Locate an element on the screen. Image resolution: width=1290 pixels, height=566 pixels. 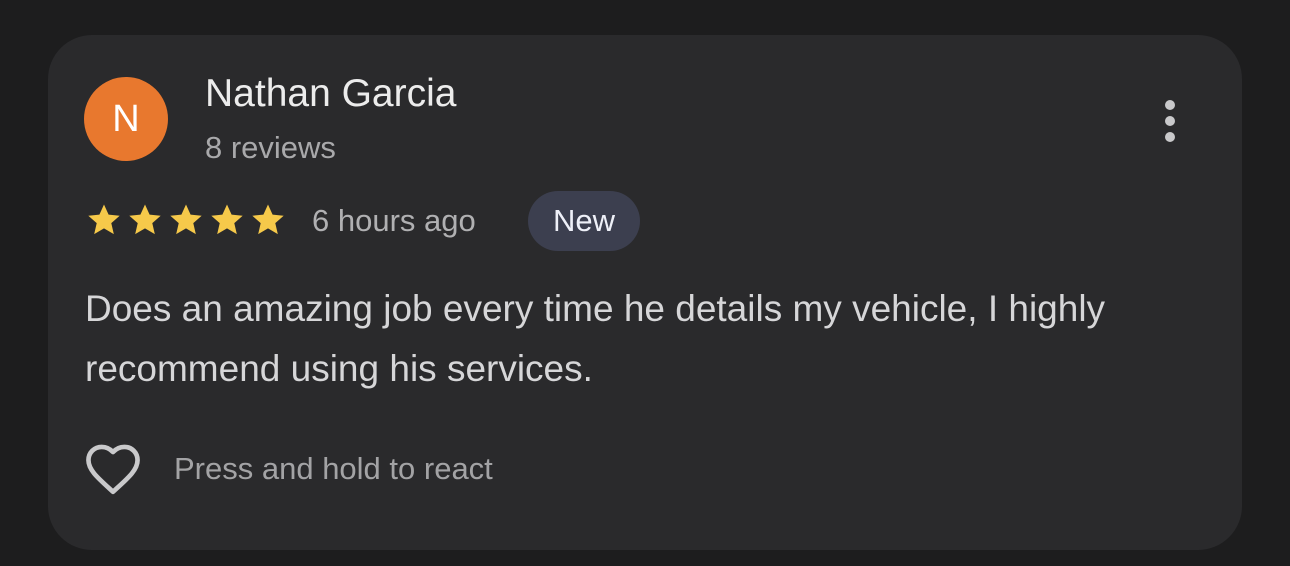
more-options-button is located at coordinates (1170, 121).